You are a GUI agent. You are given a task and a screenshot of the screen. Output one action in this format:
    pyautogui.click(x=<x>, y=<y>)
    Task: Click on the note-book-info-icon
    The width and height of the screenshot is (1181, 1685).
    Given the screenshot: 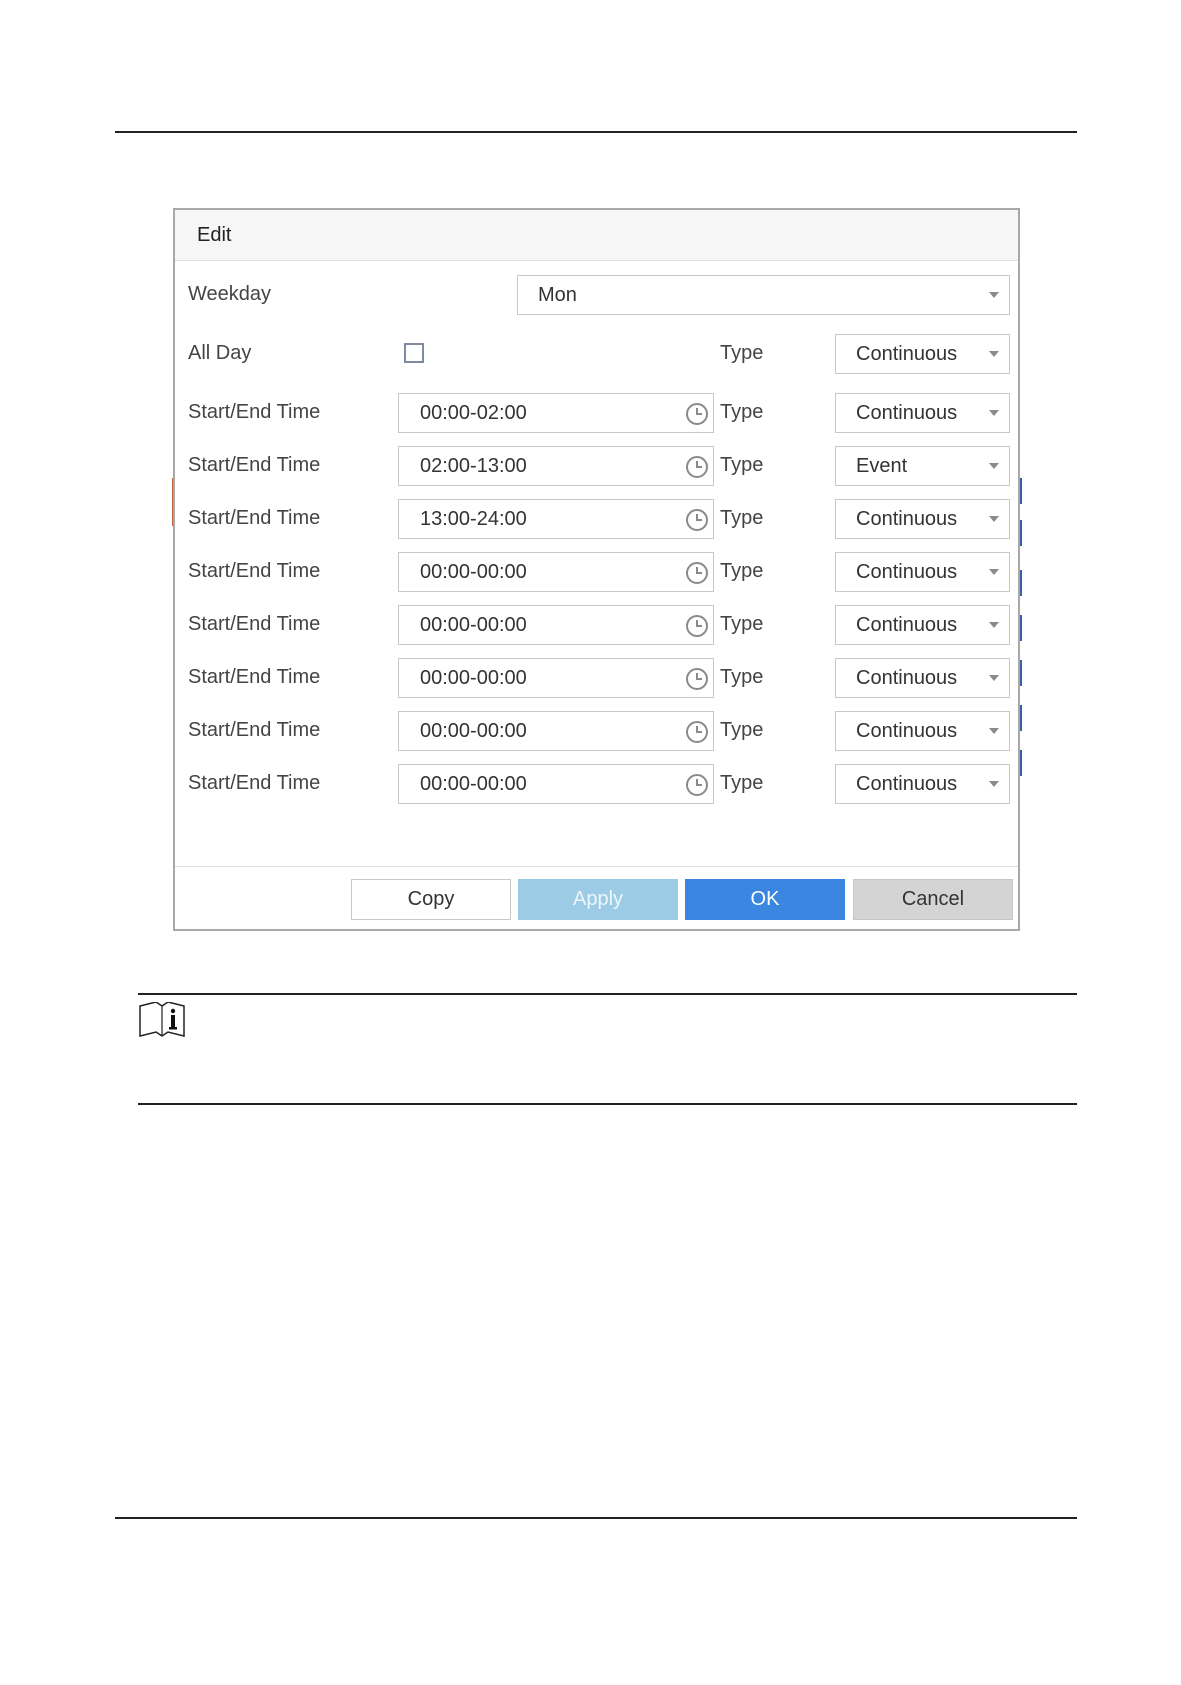 What is the action you would take?
    pyautogui.click(x=162, y=1019)
    